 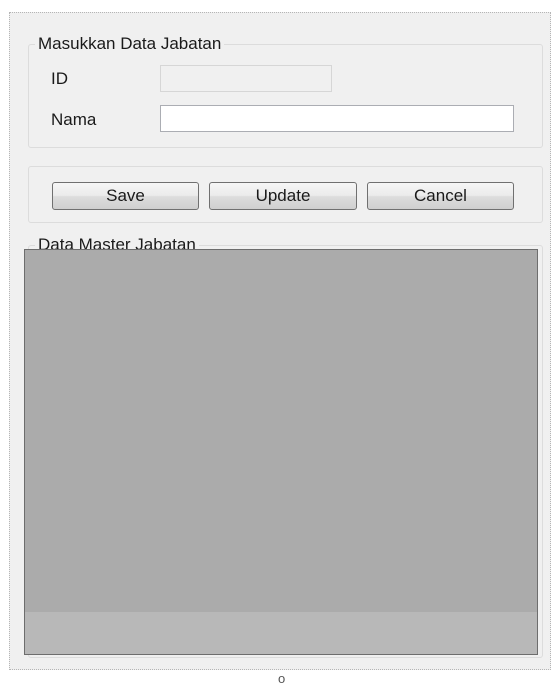 I want to click on save-button: Save, so click(x=125, y=196).